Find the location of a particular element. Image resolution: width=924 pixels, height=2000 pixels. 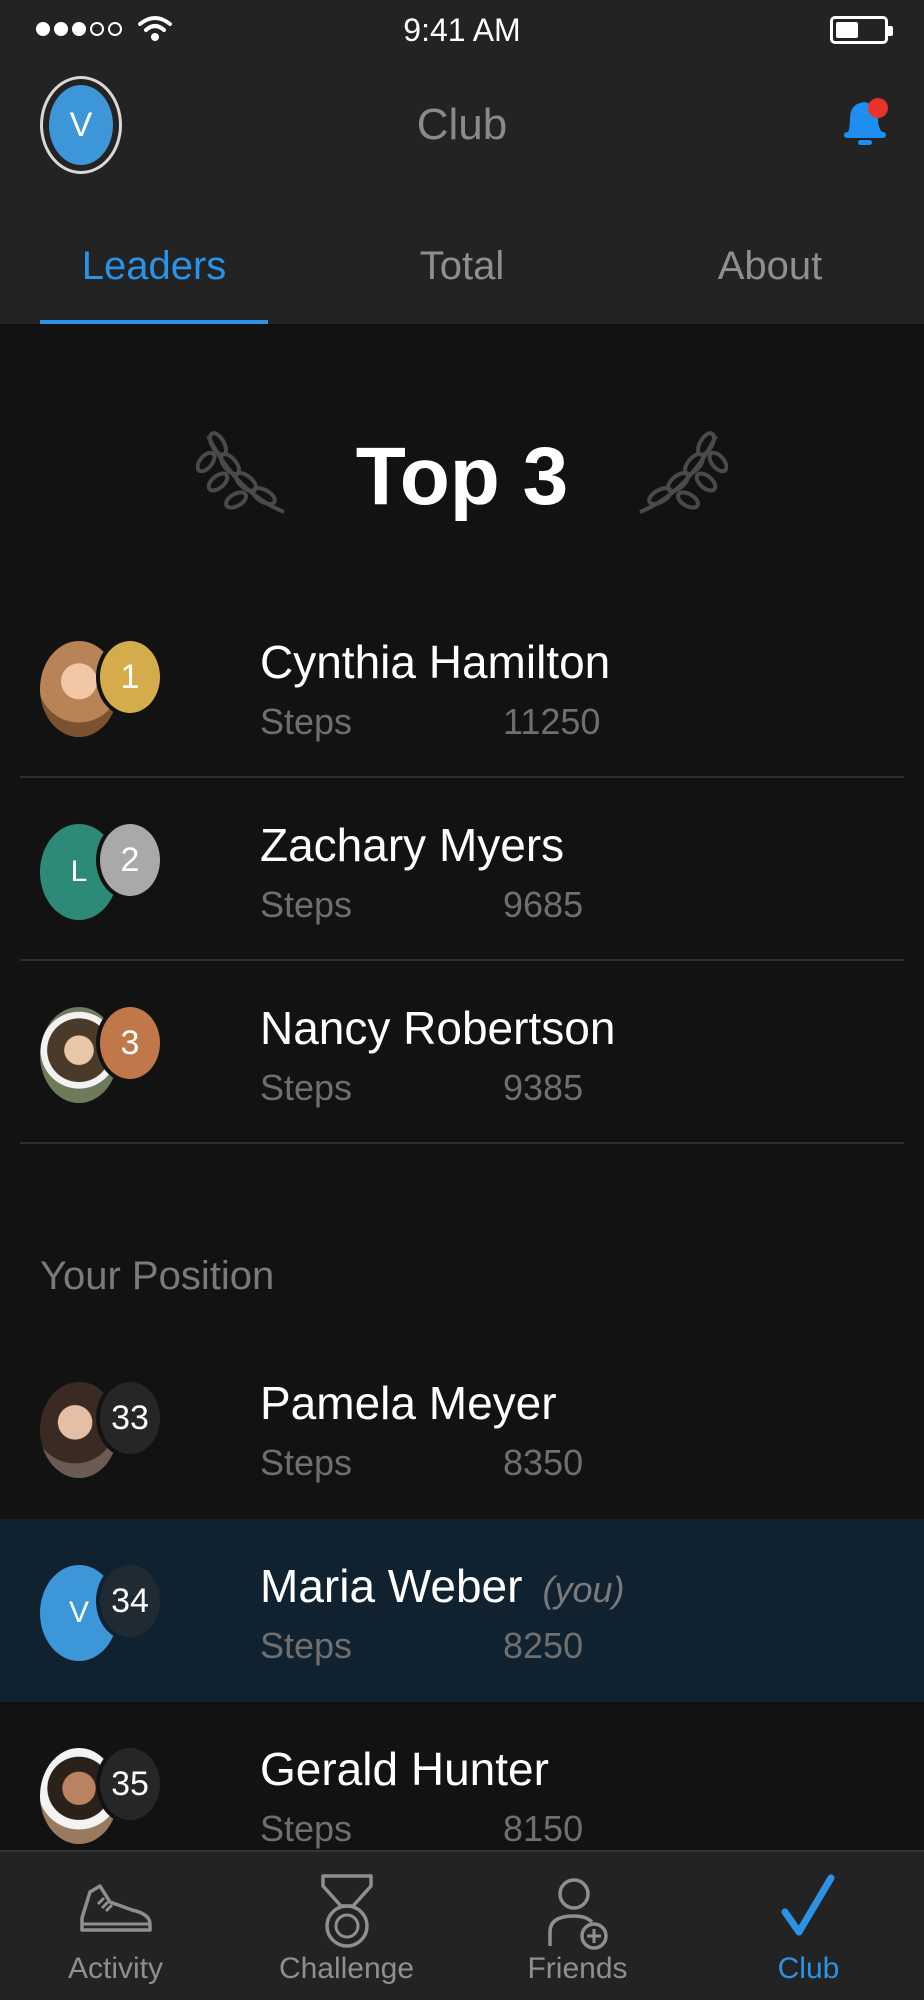

user-name: Maria Weber (you) is located at coordinates (442, 1586).